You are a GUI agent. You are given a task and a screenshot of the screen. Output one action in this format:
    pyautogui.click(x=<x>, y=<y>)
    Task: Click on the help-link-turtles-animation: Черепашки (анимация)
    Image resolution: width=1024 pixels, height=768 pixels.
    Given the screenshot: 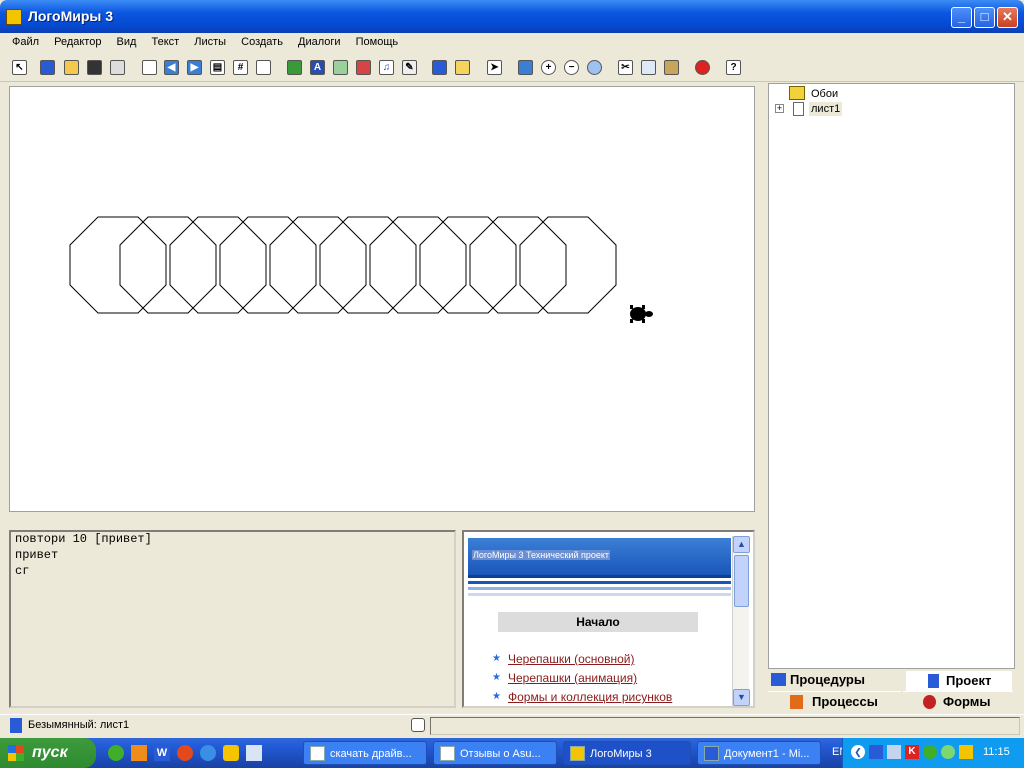 What is the action you would take?
    pyautogui.click(x=572, y=678)
    